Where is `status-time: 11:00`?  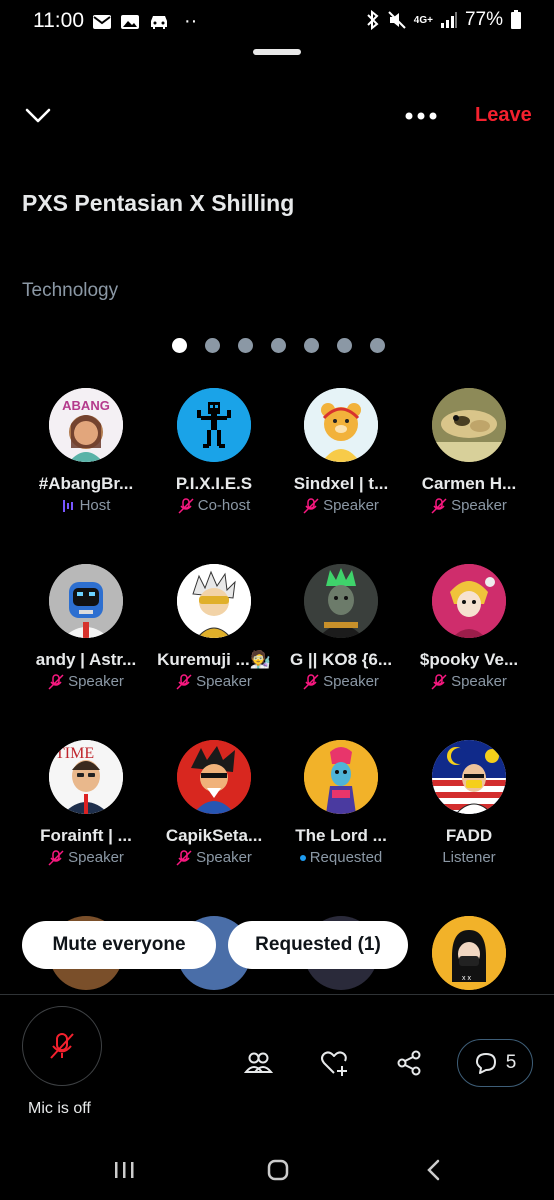 status-time: 11:00 is located at coordinates (58, 20).